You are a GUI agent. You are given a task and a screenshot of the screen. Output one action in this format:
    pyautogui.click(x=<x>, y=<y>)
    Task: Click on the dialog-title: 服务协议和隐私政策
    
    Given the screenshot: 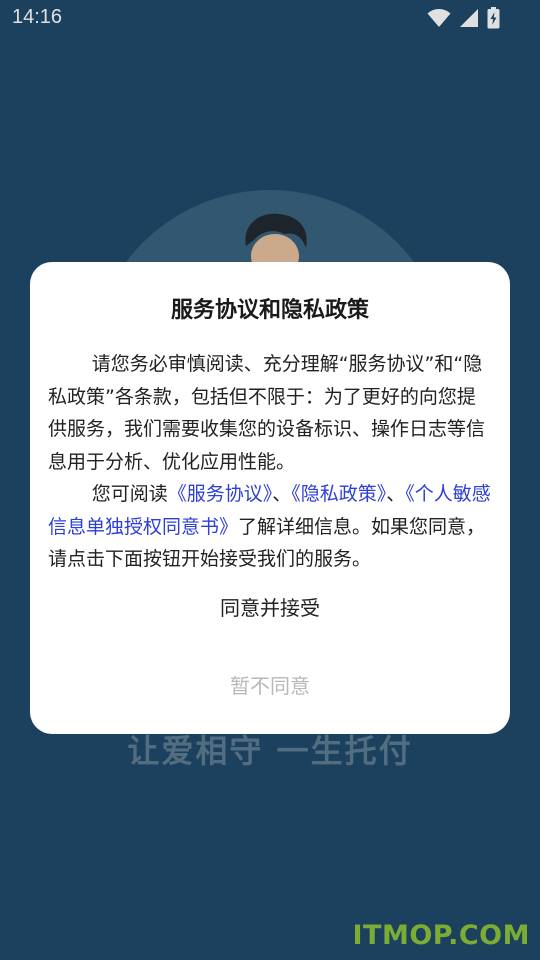 What is the action you would take?
    pyautogui.click(x=269, y=310)
    